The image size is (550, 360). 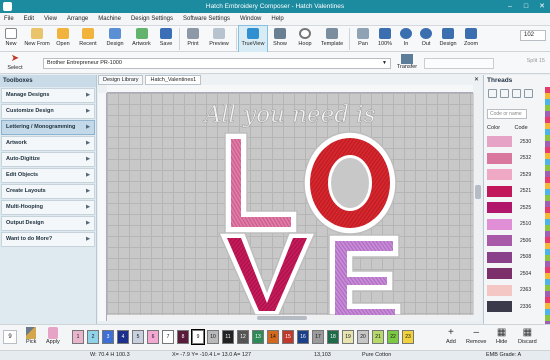 What do you see at coordinates (378, 337) in the screenshot?
I see `palette-color-21: 21` at bounding box center [378, 337].